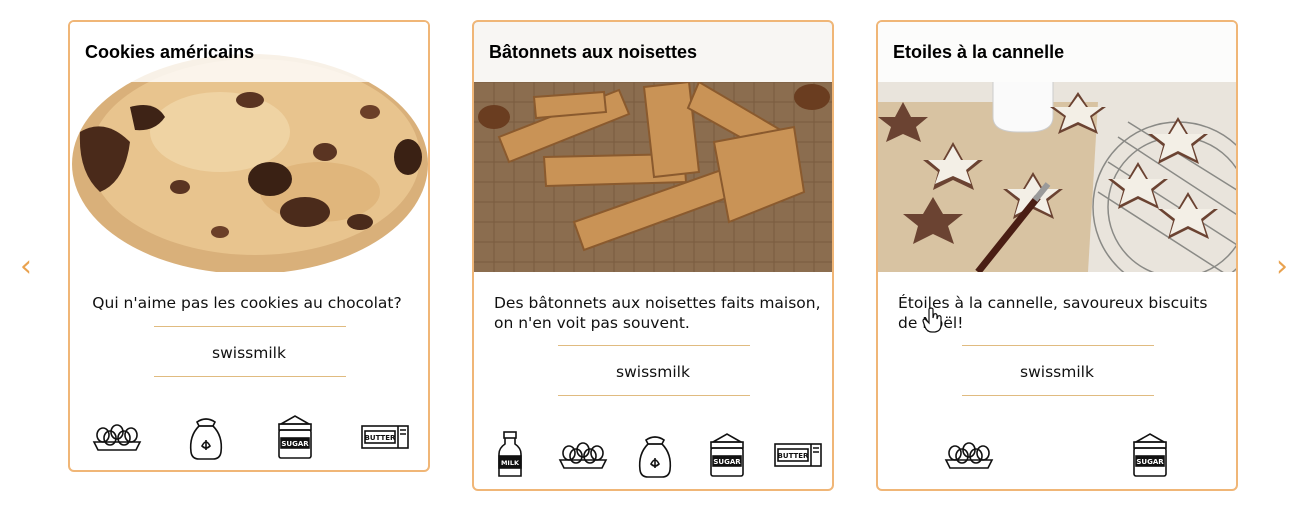 The height and width of the screenshot is (511, 1313). What do you see at coordinates (510, 463) in the screenshot?
I see `milk-icon-label: MILK` at bounding box center [510, 463].